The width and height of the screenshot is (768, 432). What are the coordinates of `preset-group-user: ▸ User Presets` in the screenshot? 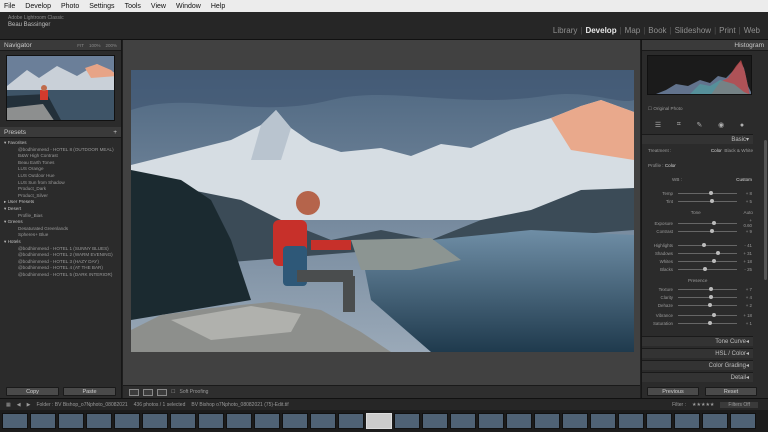 It's located at (60, 202).